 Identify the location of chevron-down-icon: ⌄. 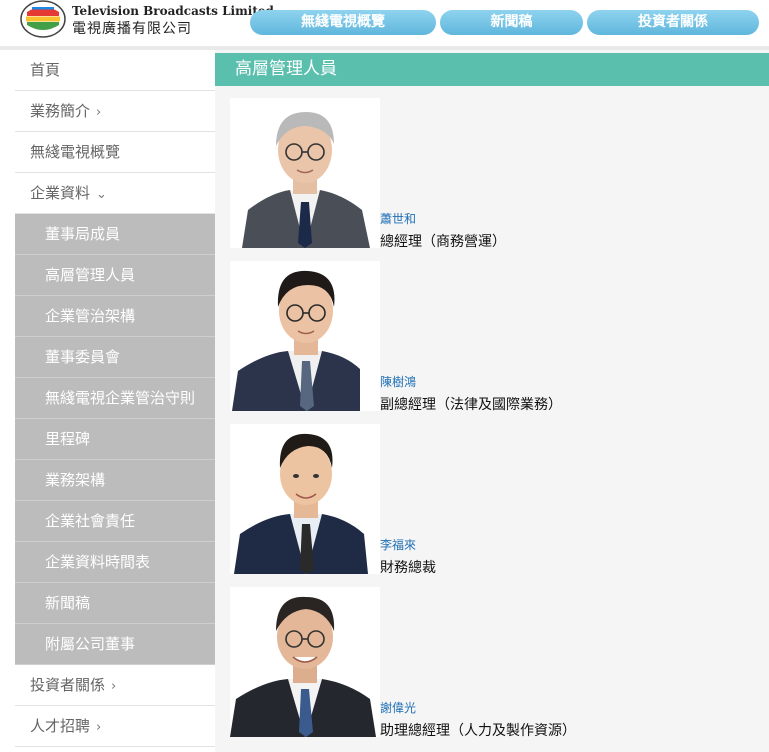
(101, 194).